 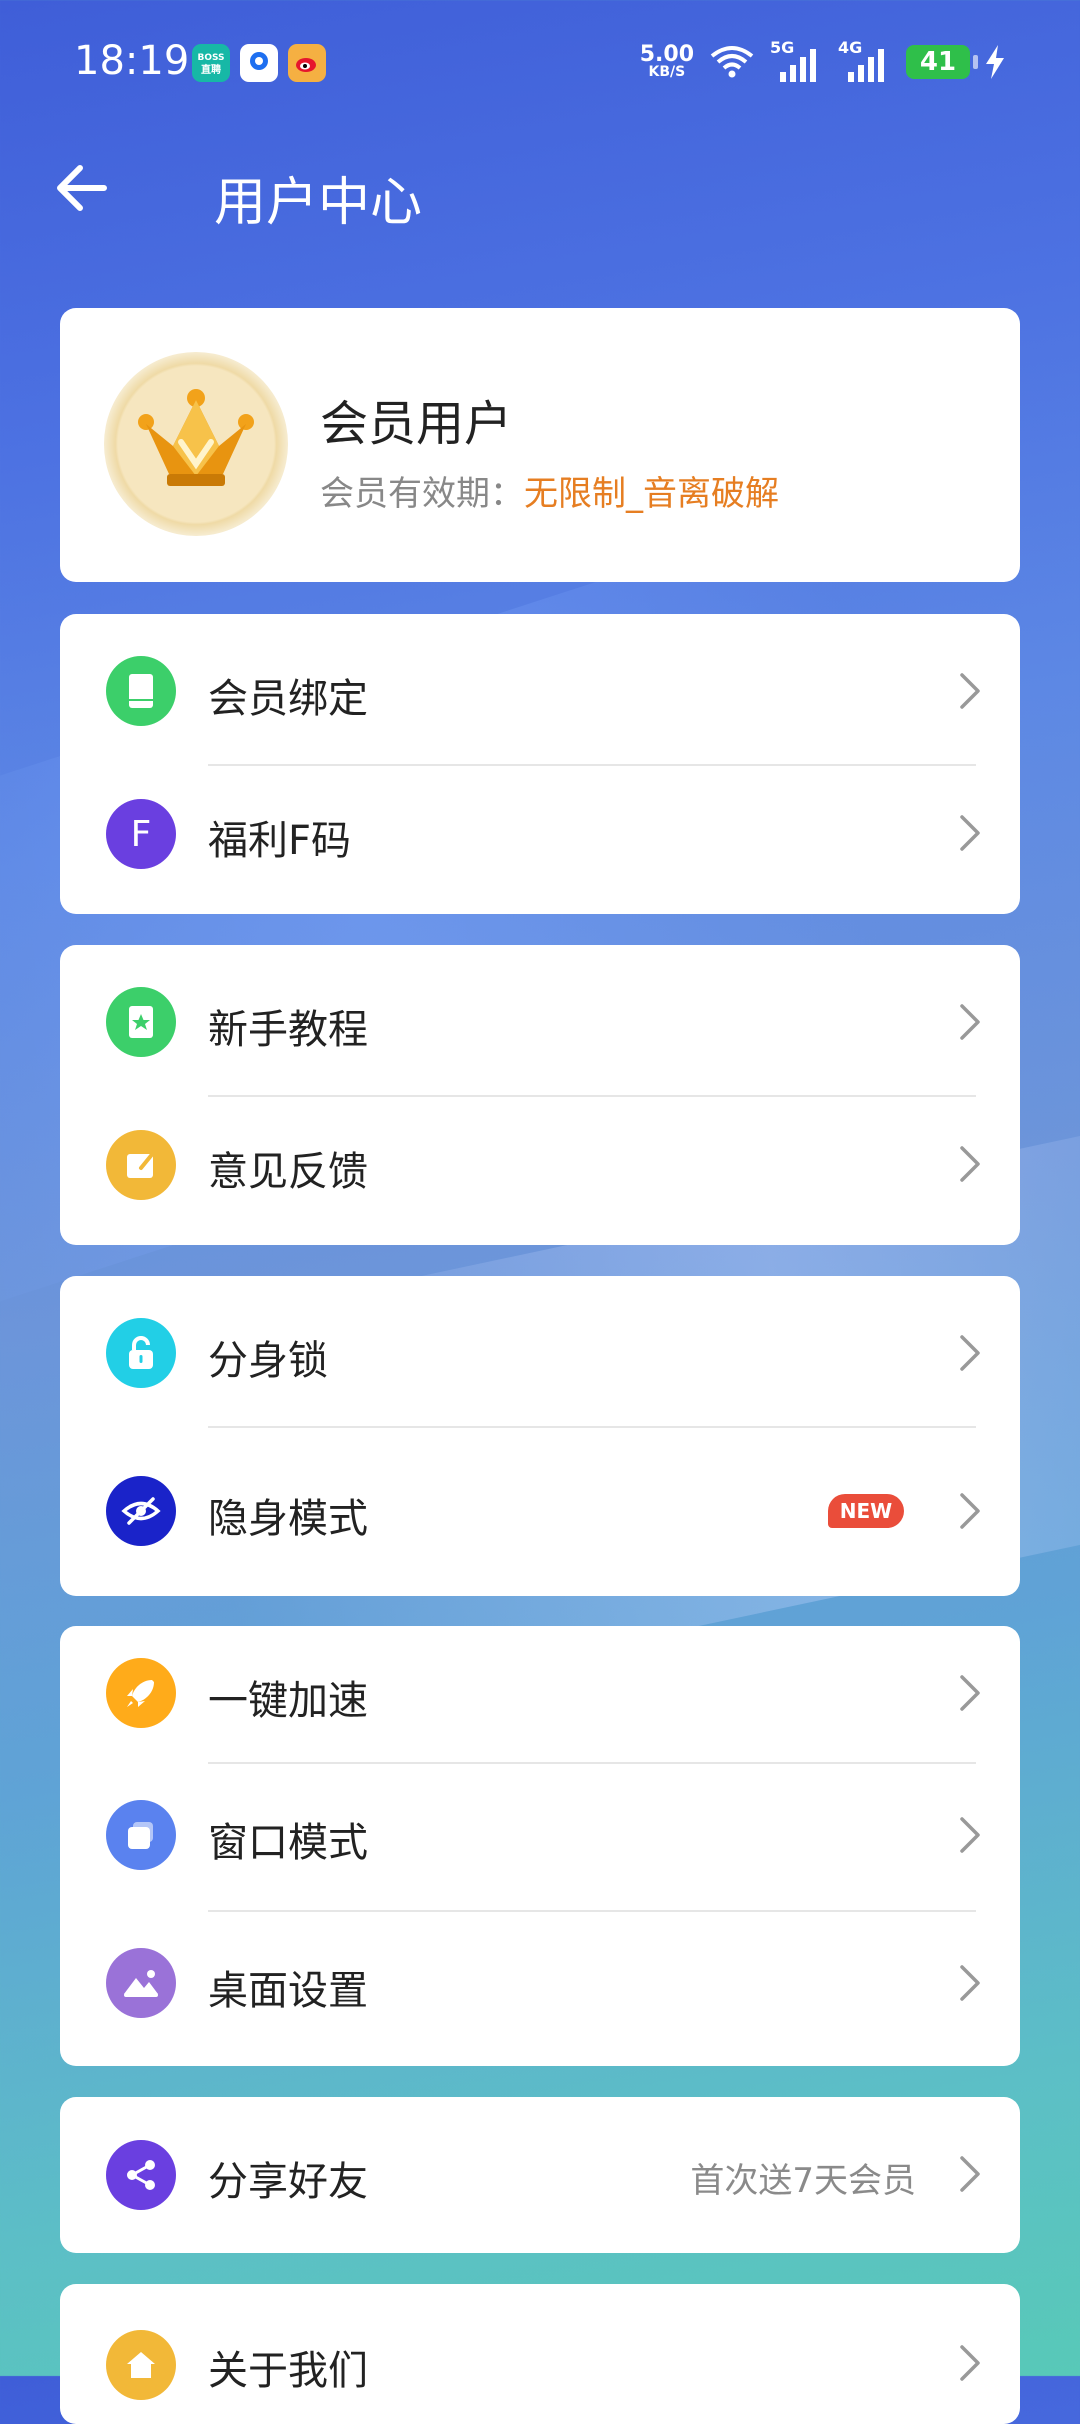 I want to click on signal-4g-icon: 4G, so click(x=865, y=60).